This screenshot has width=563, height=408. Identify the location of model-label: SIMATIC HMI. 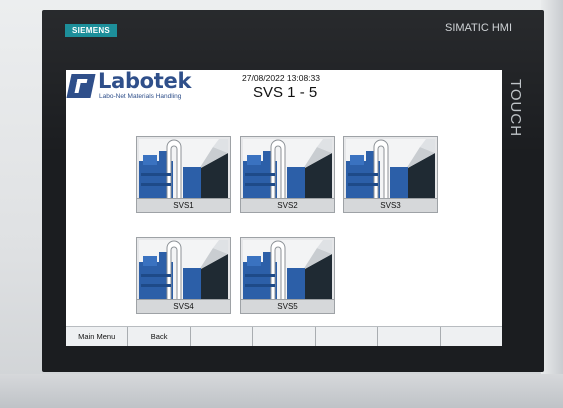
(478, 28).